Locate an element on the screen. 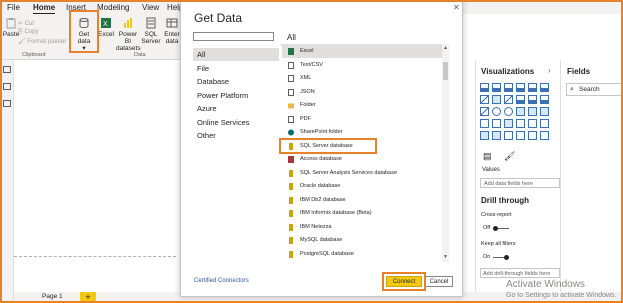 The width and height of the screenshot is (623, 303). format-paint-icon: 🖌 is located at coordinates (509, 156).